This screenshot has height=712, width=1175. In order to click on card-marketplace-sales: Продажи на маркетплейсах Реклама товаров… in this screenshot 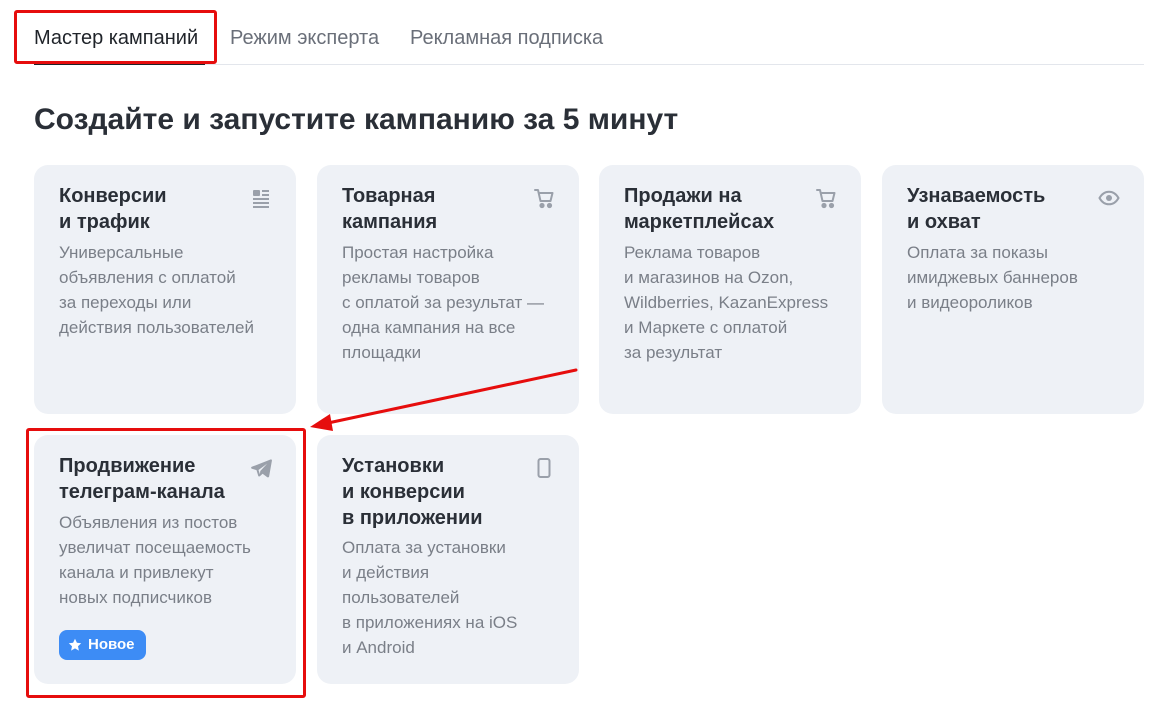, I will do `click(730, 289)`.